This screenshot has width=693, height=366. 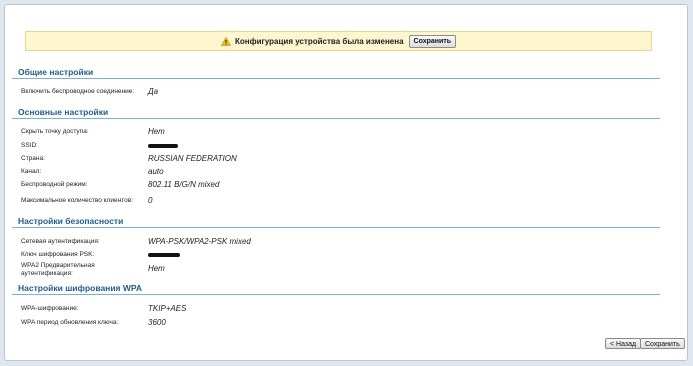 What do you see at coordinates (192, 158) in the screenshot?
I see `value-country: RUSSIAN FEDERATION` at bounding box center [192, 158].